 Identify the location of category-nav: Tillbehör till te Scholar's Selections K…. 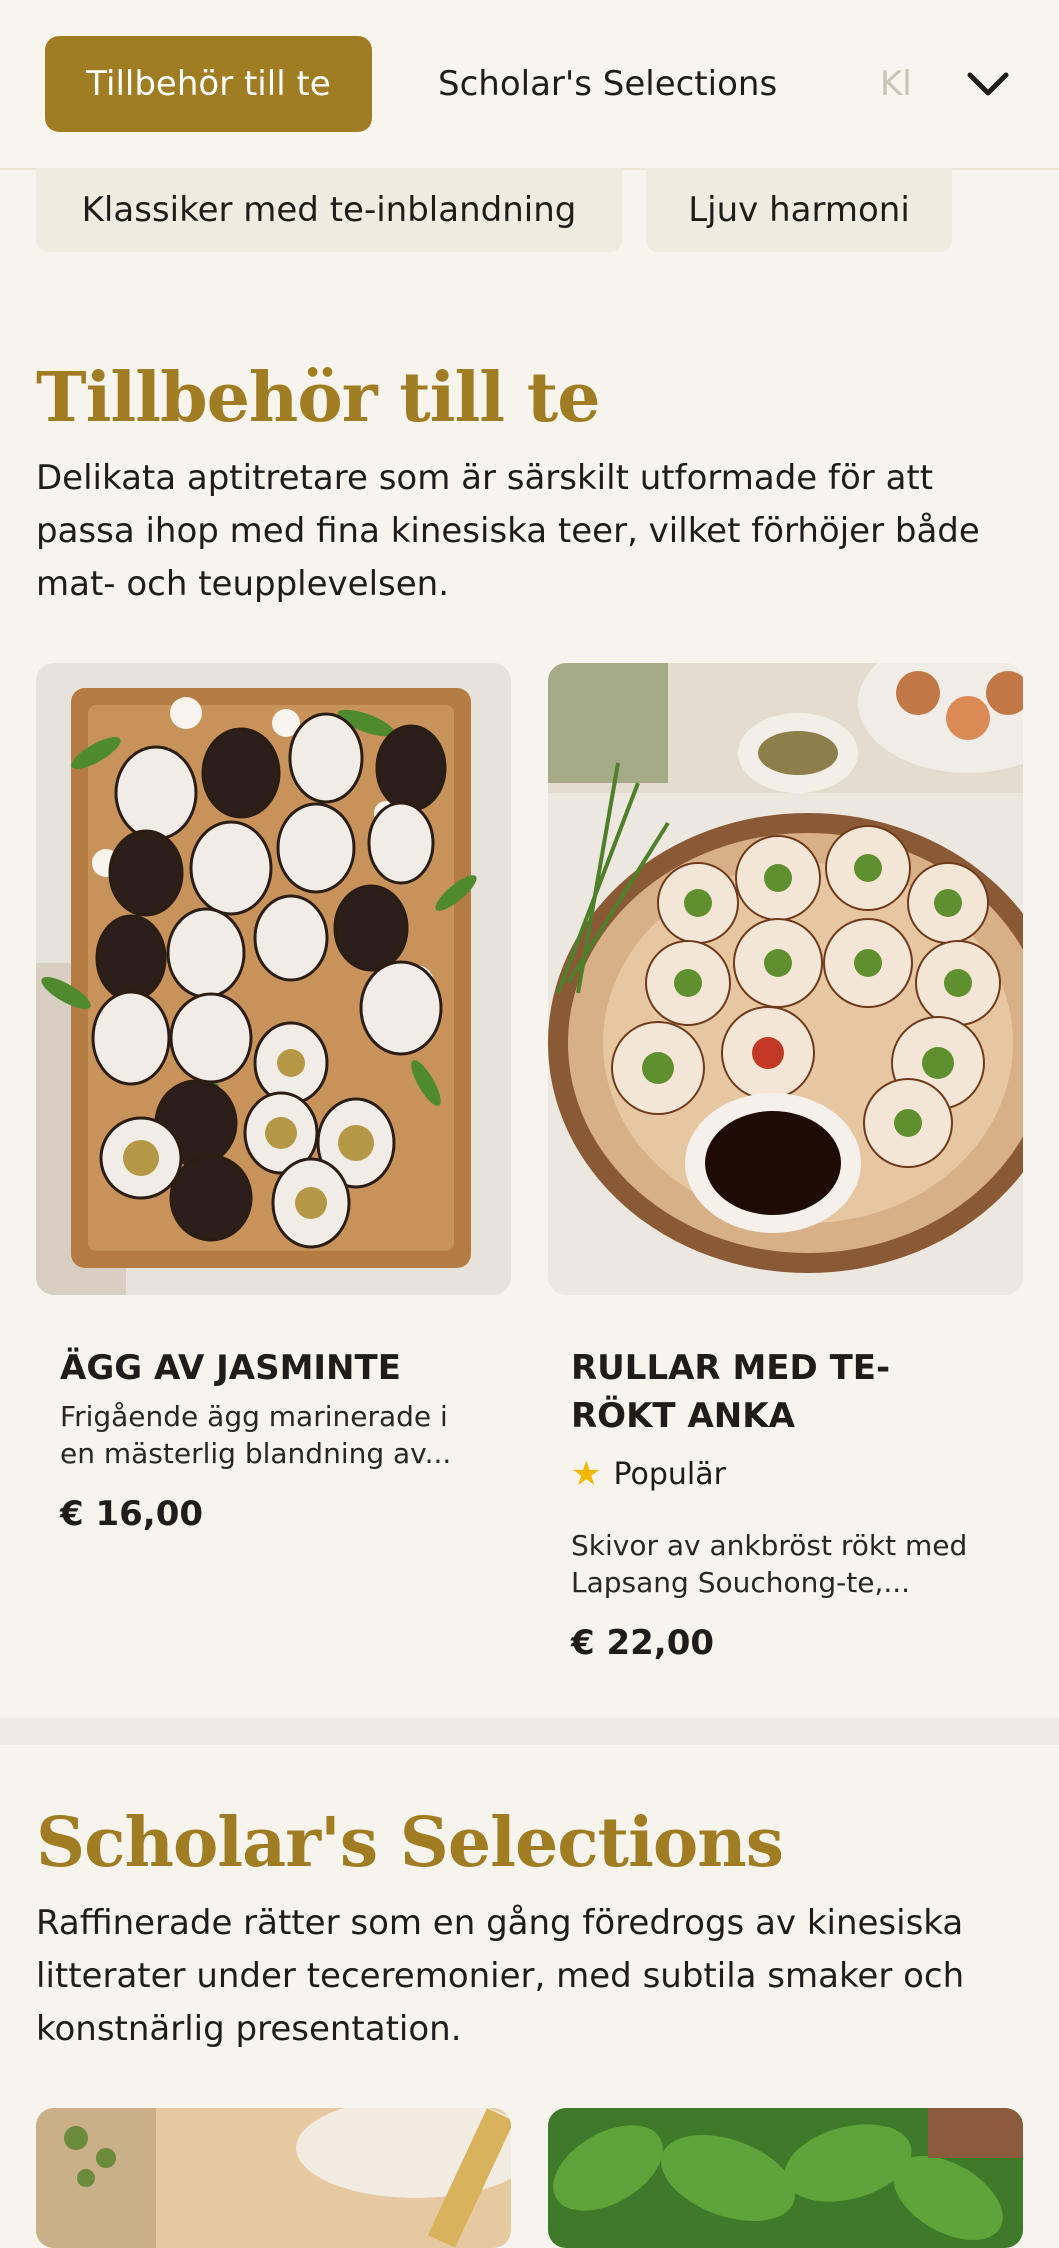
(529, 85).